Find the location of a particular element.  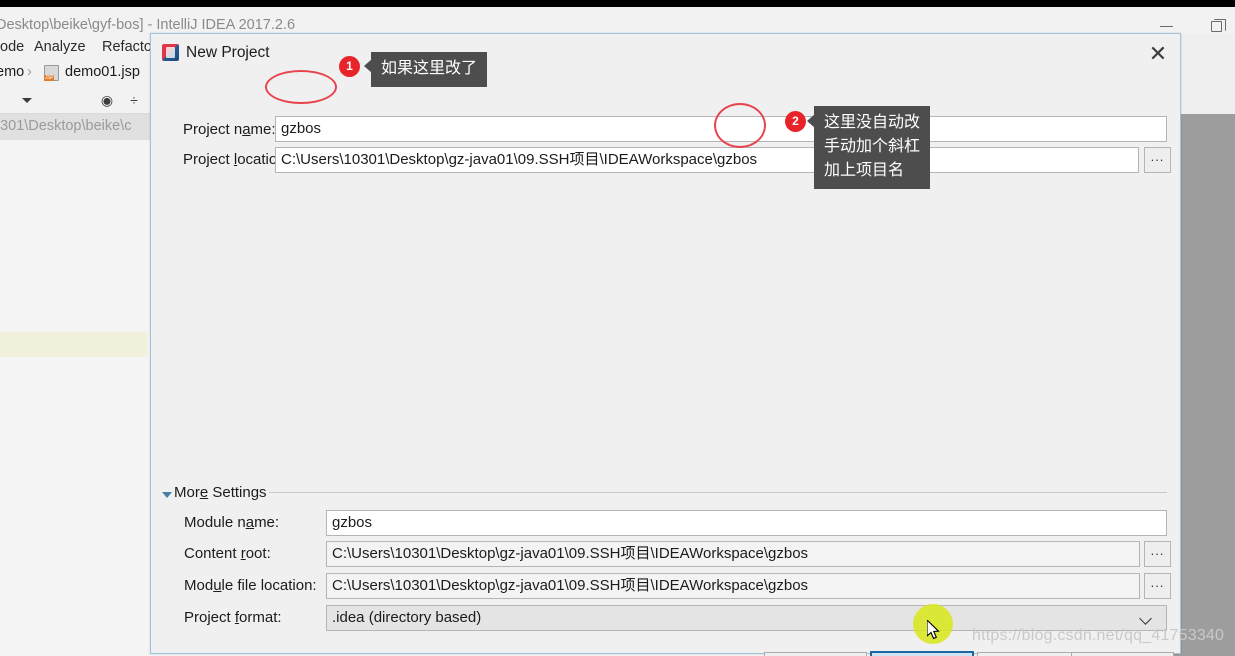

module-name-label: Module name: is located at coordinates (231, 522).